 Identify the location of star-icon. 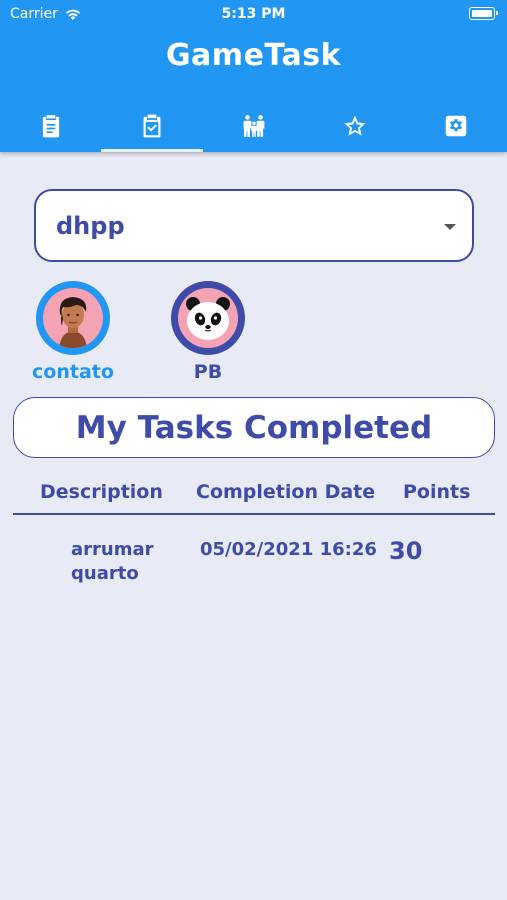
(355, 125).